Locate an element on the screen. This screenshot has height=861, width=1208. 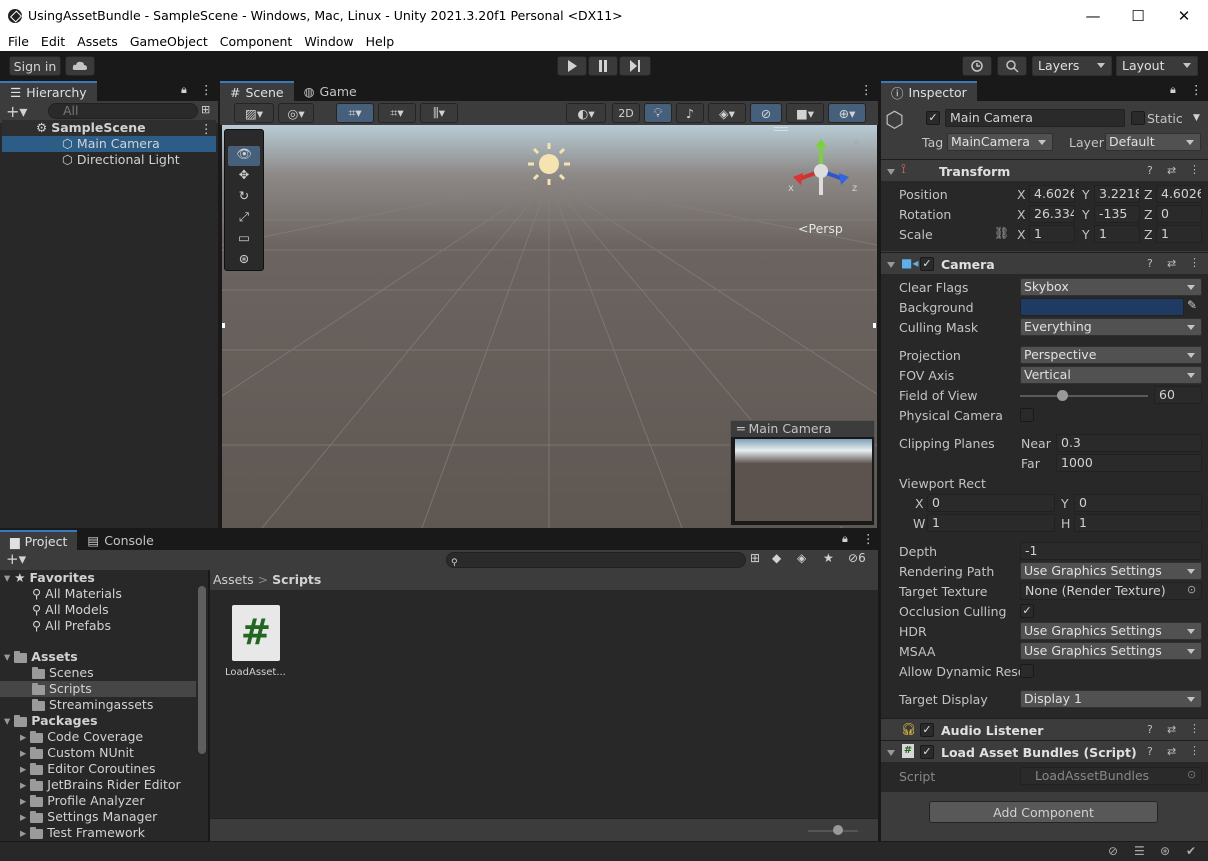
gizmo-drag-handle-icon is located at coordinates (781, 129).